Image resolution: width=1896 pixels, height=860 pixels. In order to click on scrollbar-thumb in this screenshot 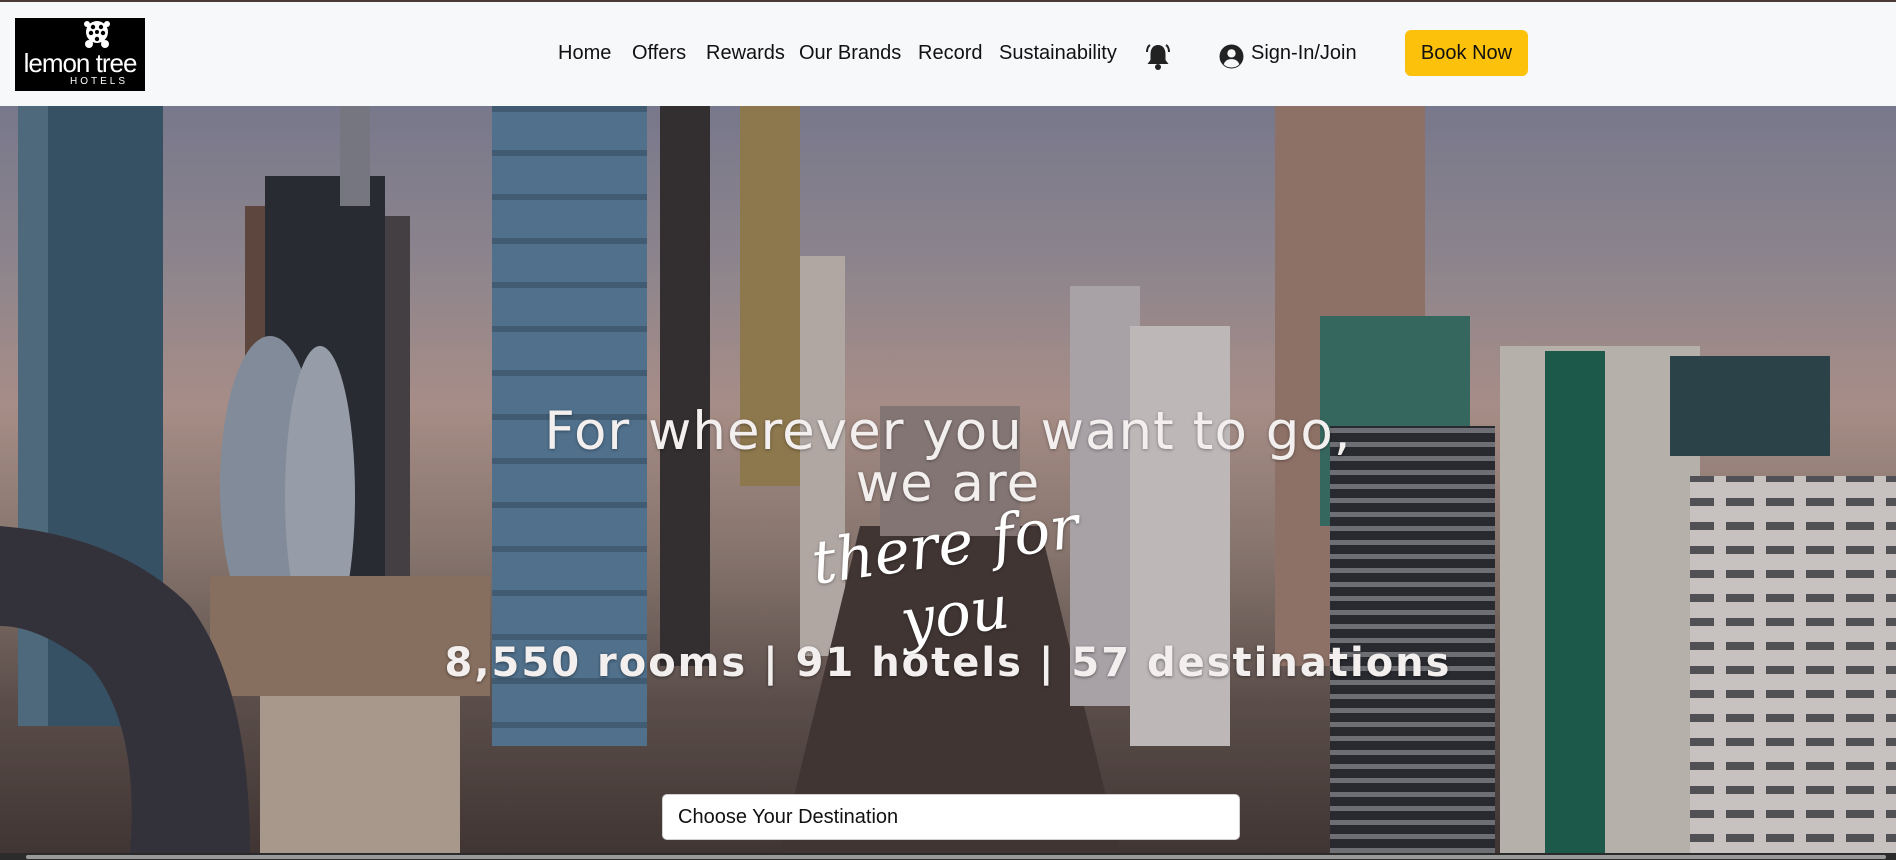, I will do `click(956, 857)`.